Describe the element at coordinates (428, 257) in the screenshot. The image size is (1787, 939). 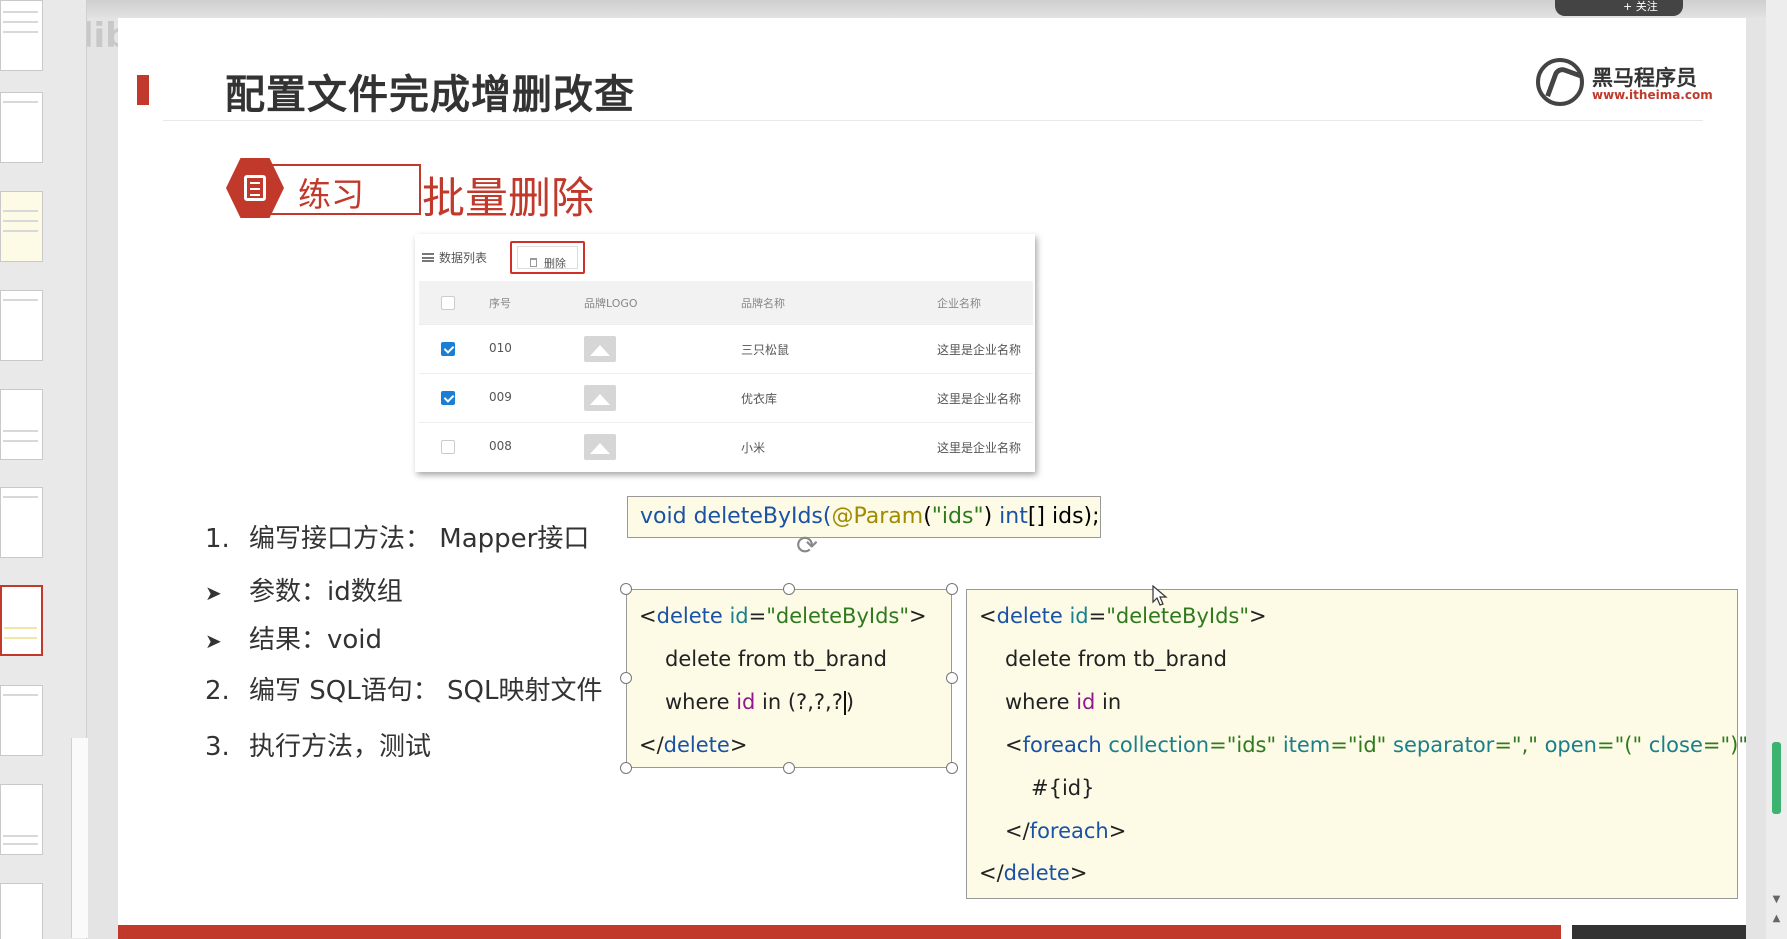
I see `list-icon` at that location.